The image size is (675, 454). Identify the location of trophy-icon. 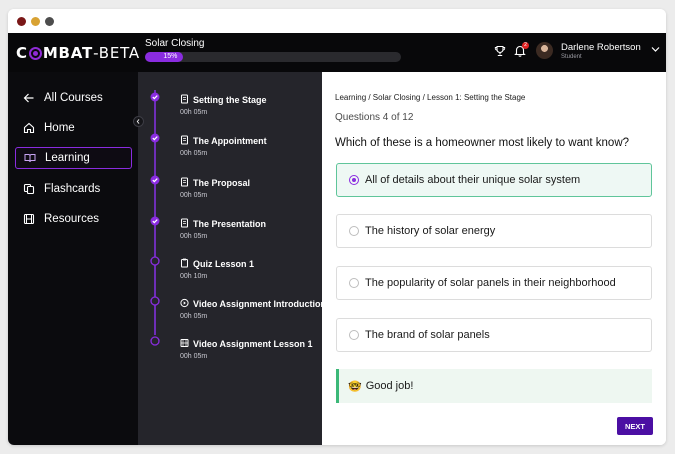
(500, 51).